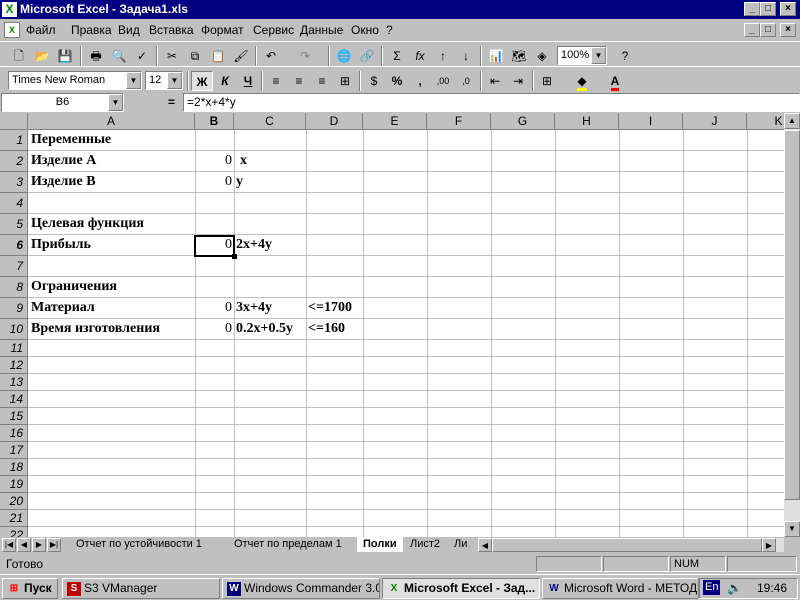 The image size is (800, 600). I want to click on cell-b9: 0, so click(213, 308).